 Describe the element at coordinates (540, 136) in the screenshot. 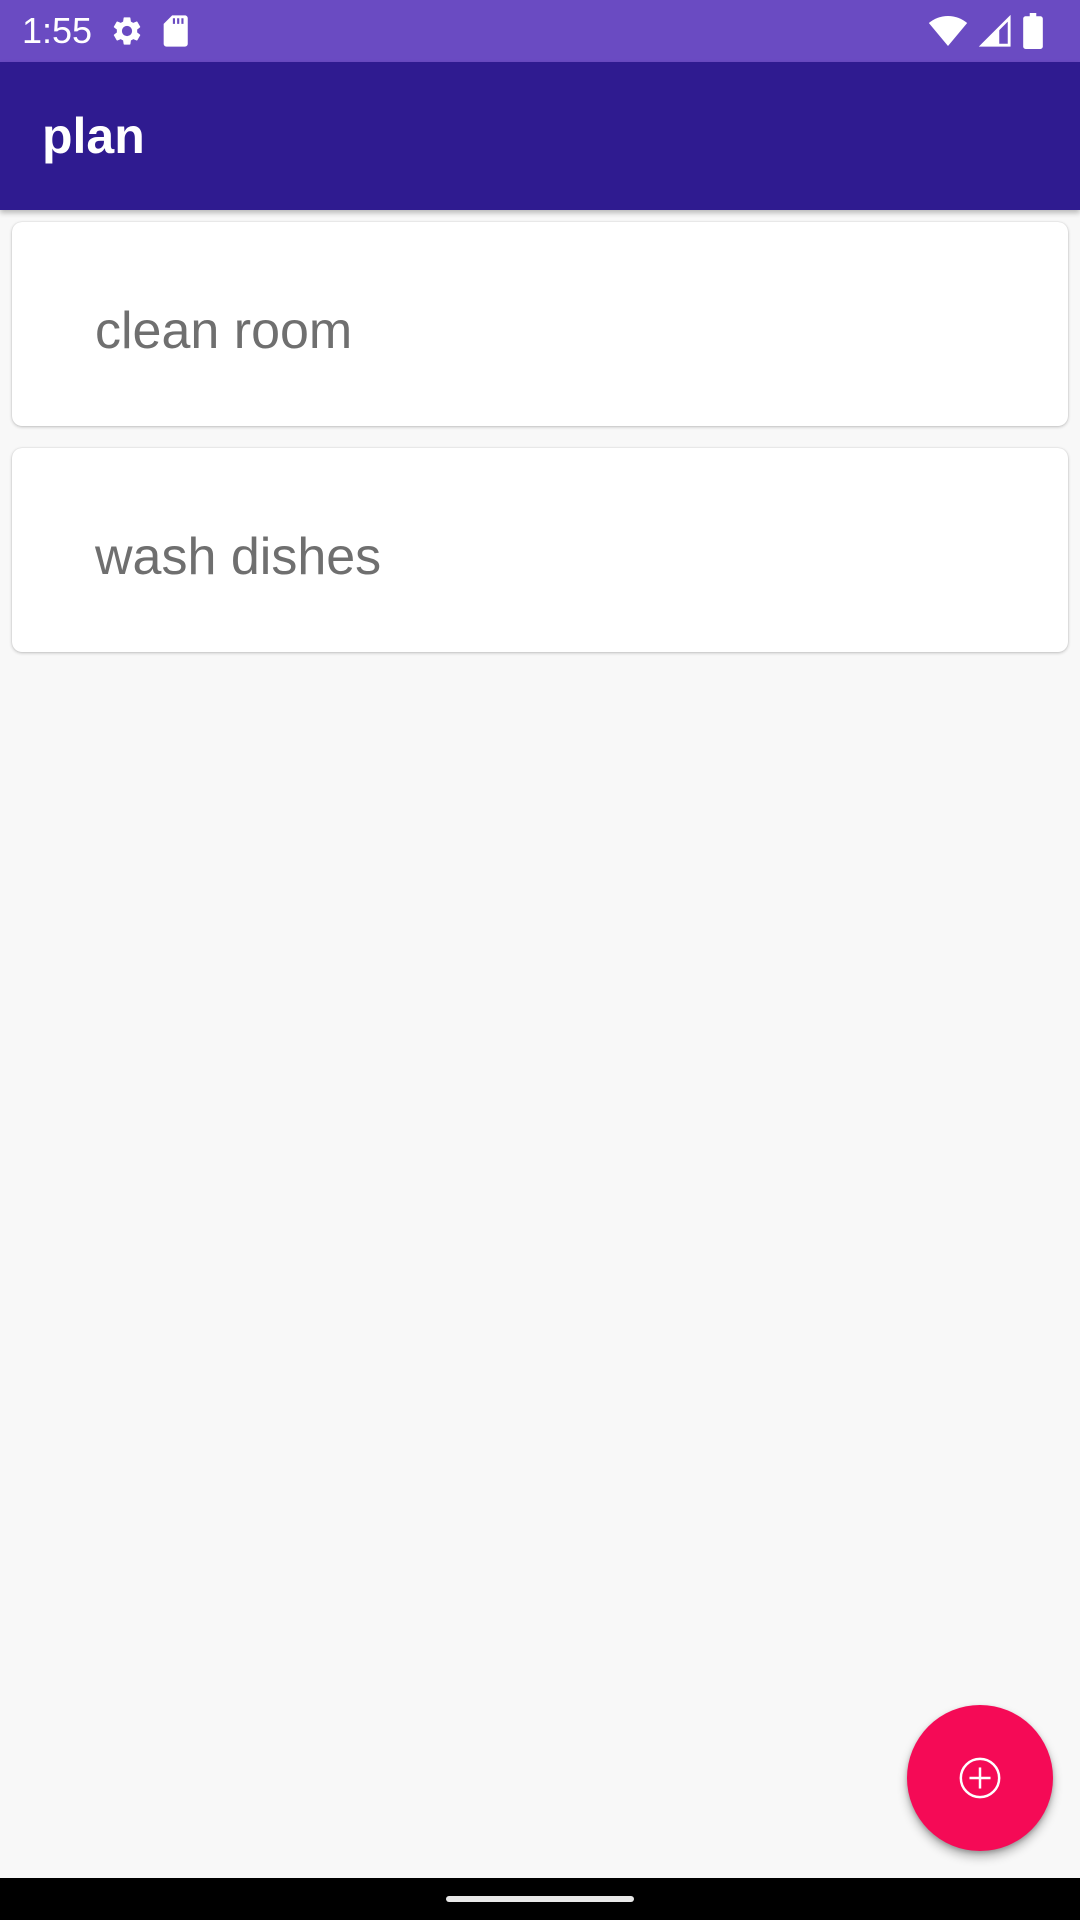

I see `app-bar: plan` at that location.